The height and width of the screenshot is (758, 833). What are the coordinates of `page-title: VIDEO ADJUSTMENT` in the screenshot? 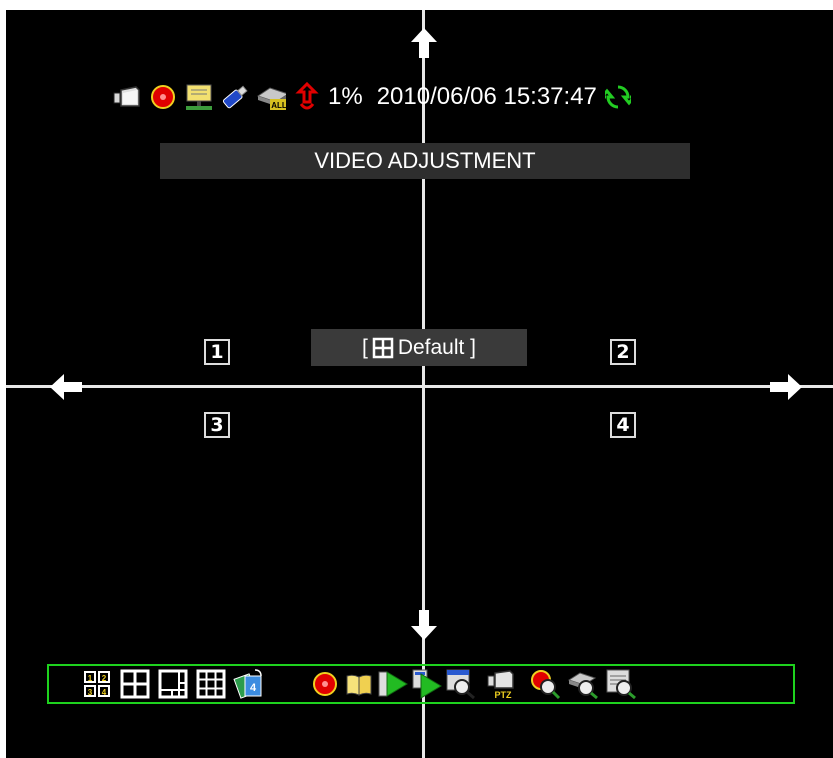 It's located at (425, 161).